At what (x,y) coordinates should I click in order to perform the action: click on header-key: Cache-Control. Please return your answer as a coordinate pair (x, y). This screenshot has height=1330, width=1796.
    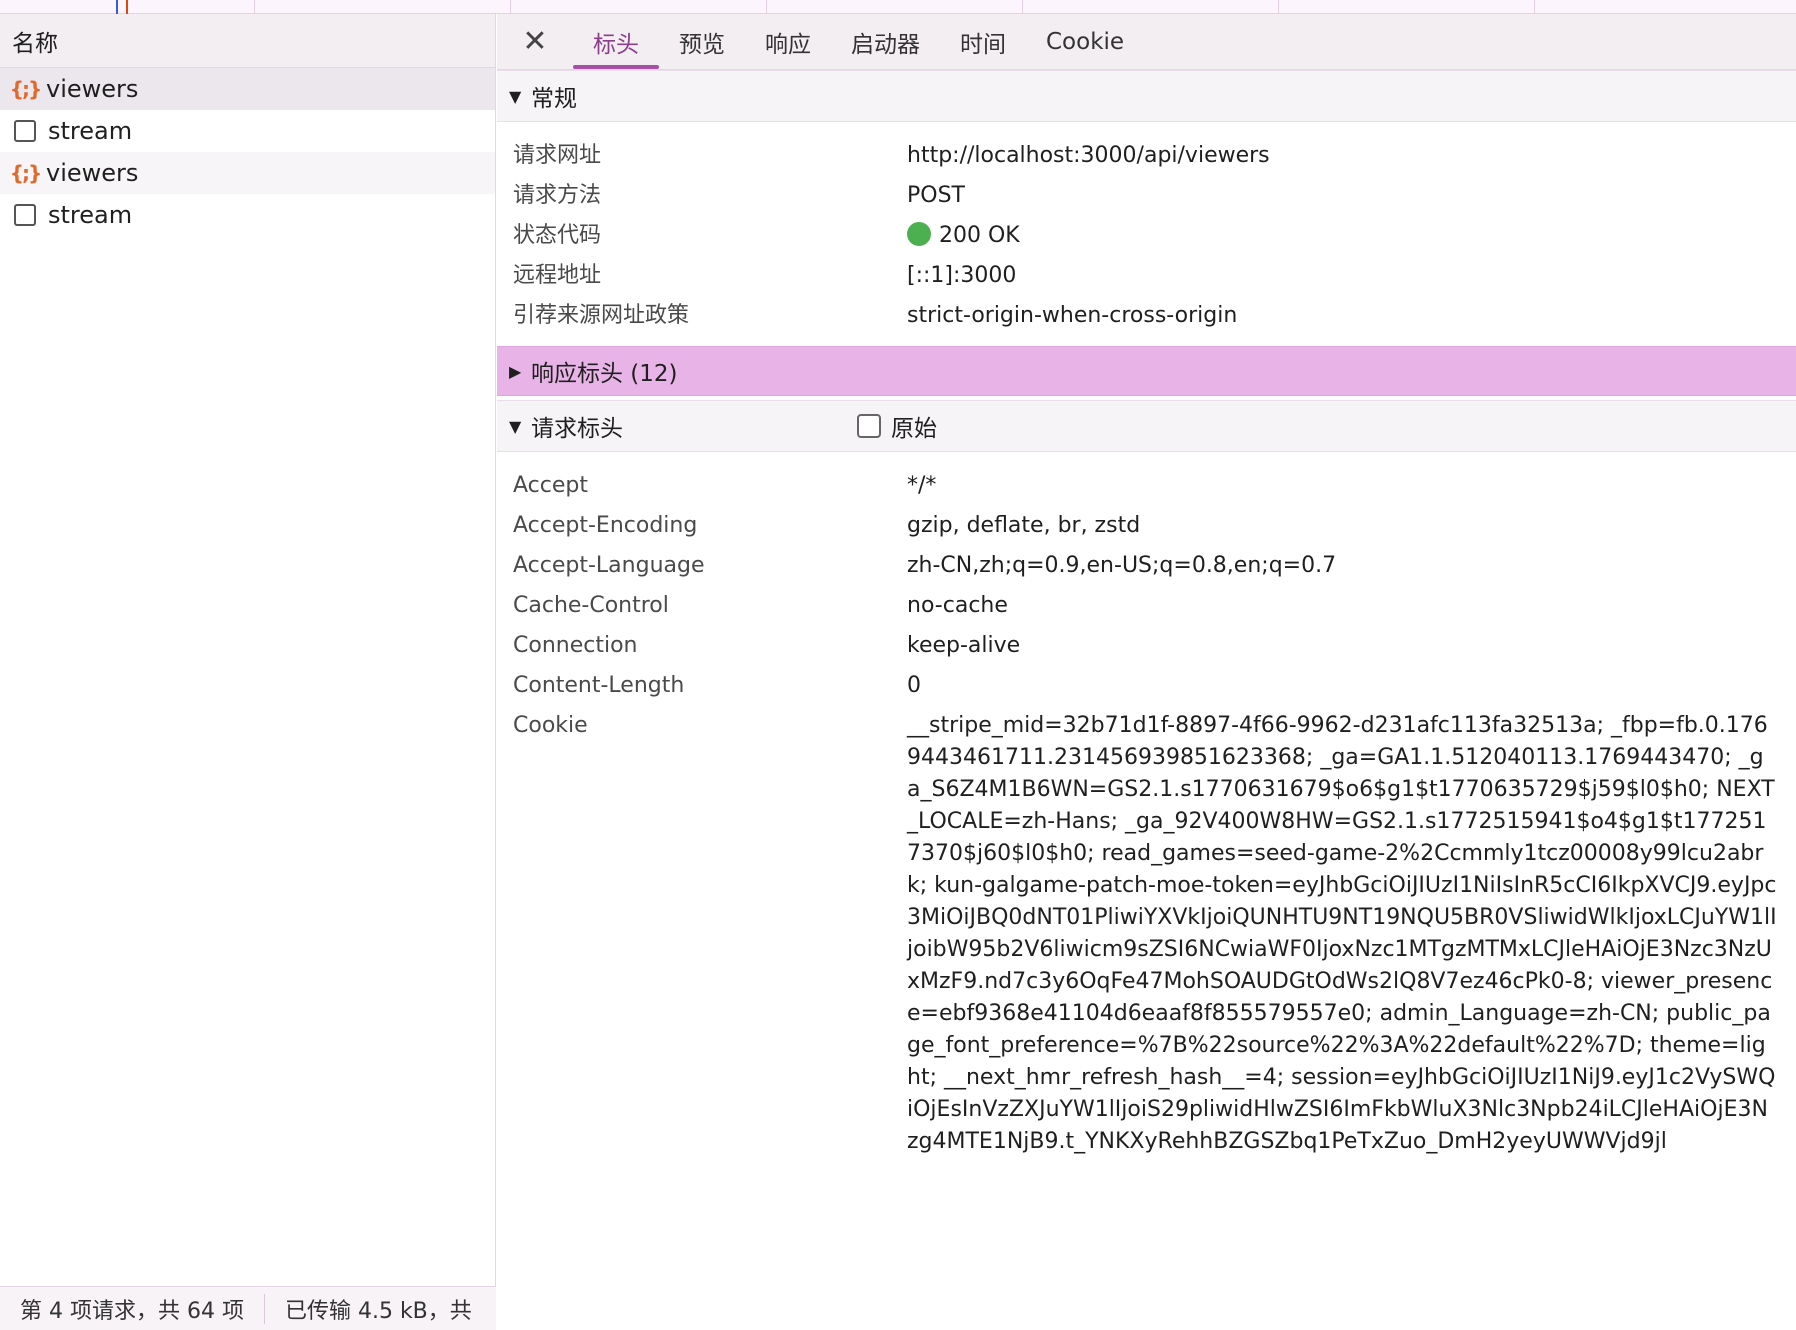
    Looking at the image, I should click on (591, 605).